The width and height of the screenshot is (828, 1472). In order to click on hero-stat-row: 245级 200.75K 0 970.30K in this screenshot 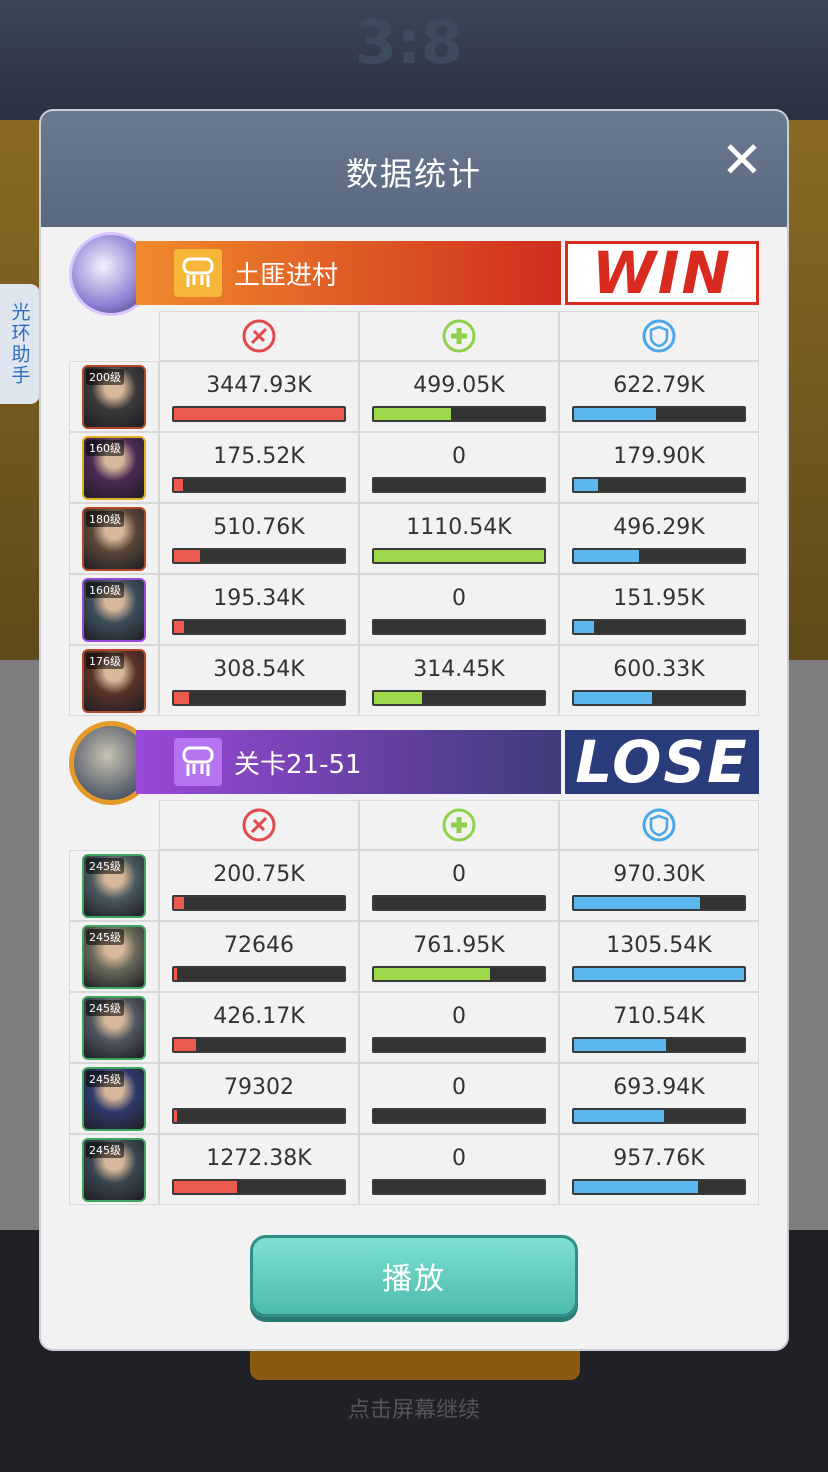, I will do `click(414, 885)`.